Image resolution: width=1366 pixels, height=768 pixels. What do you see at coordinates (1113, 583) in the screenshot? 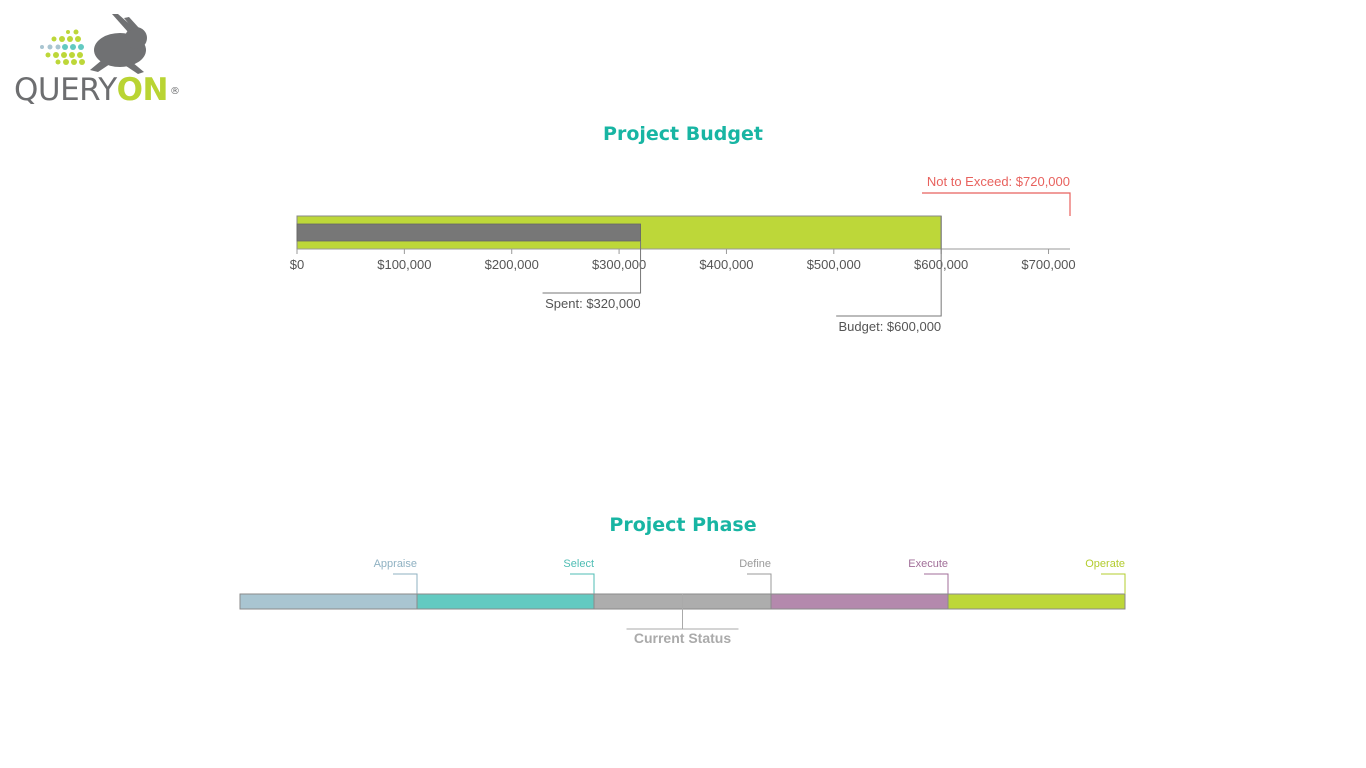
I see `phase-leader-operate` at bounding box center [1113, 583].